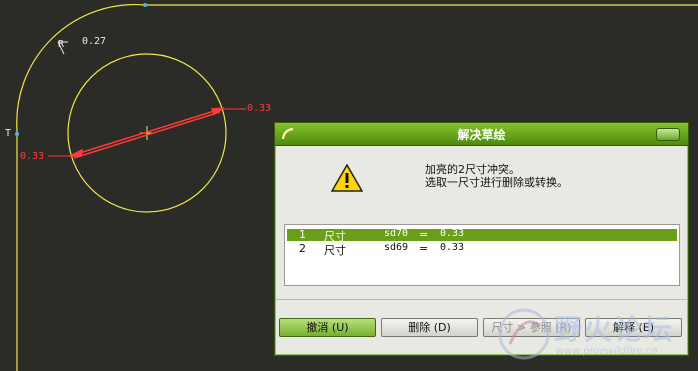  I want to click on watermark-logo-icon, so click(524, 334).